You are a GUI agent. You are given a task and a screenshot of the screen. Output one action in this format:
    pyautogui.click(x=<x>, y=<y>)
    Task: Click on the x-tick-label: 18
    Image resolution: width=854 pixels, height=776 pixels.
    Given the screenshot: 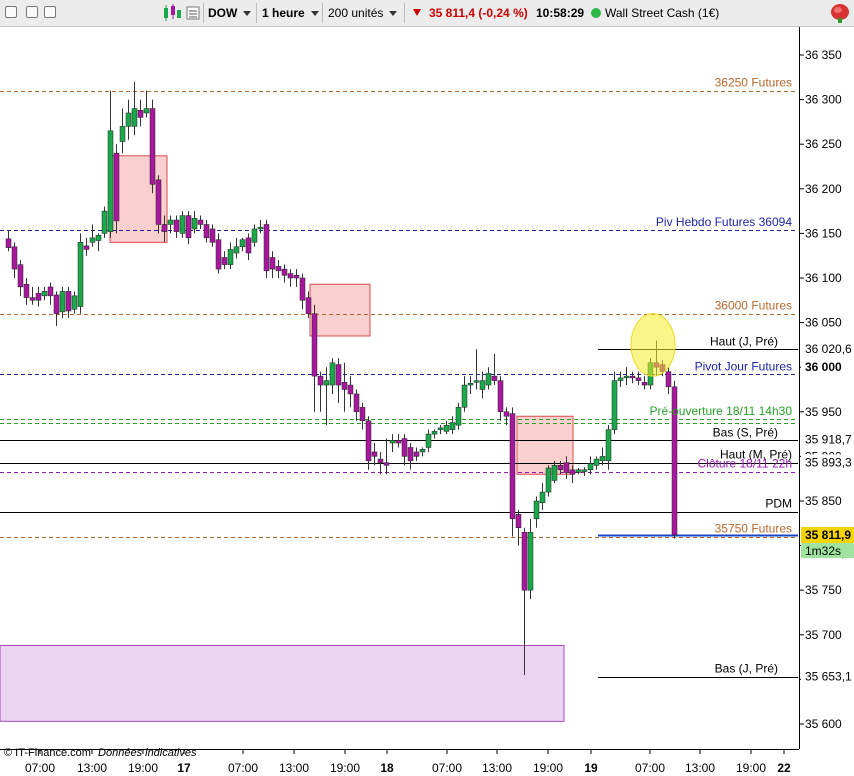 What is the action you would take?
    pyautogui.click(x=387, y=768)
    